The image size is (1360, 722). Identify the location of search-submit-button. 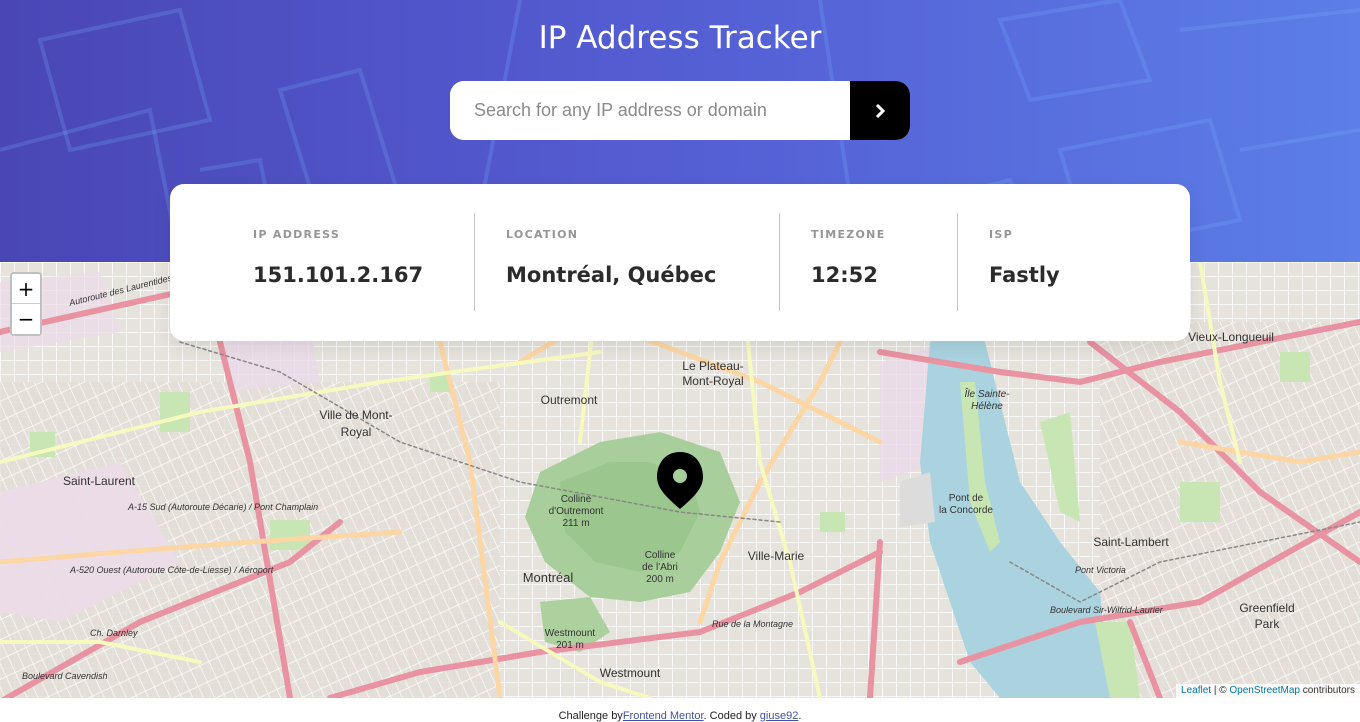
(880, 110).